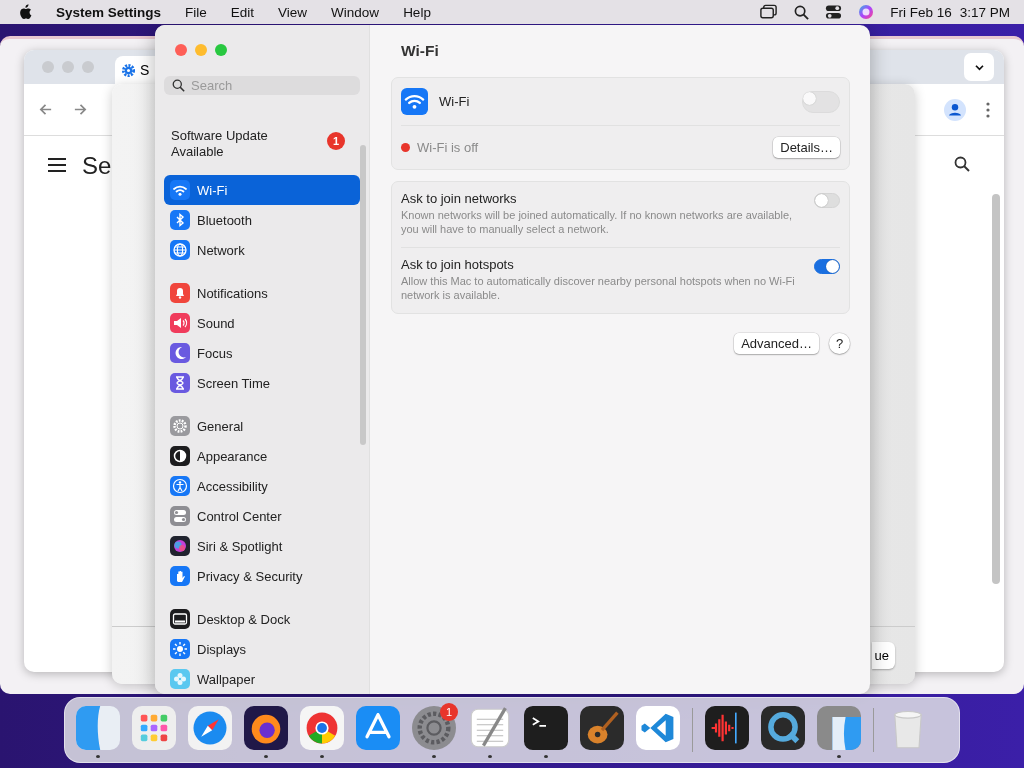  What do you see at coordinates (955, 109) in the screenshot?
I see `profile-icon` at bounding box center [955, 109].